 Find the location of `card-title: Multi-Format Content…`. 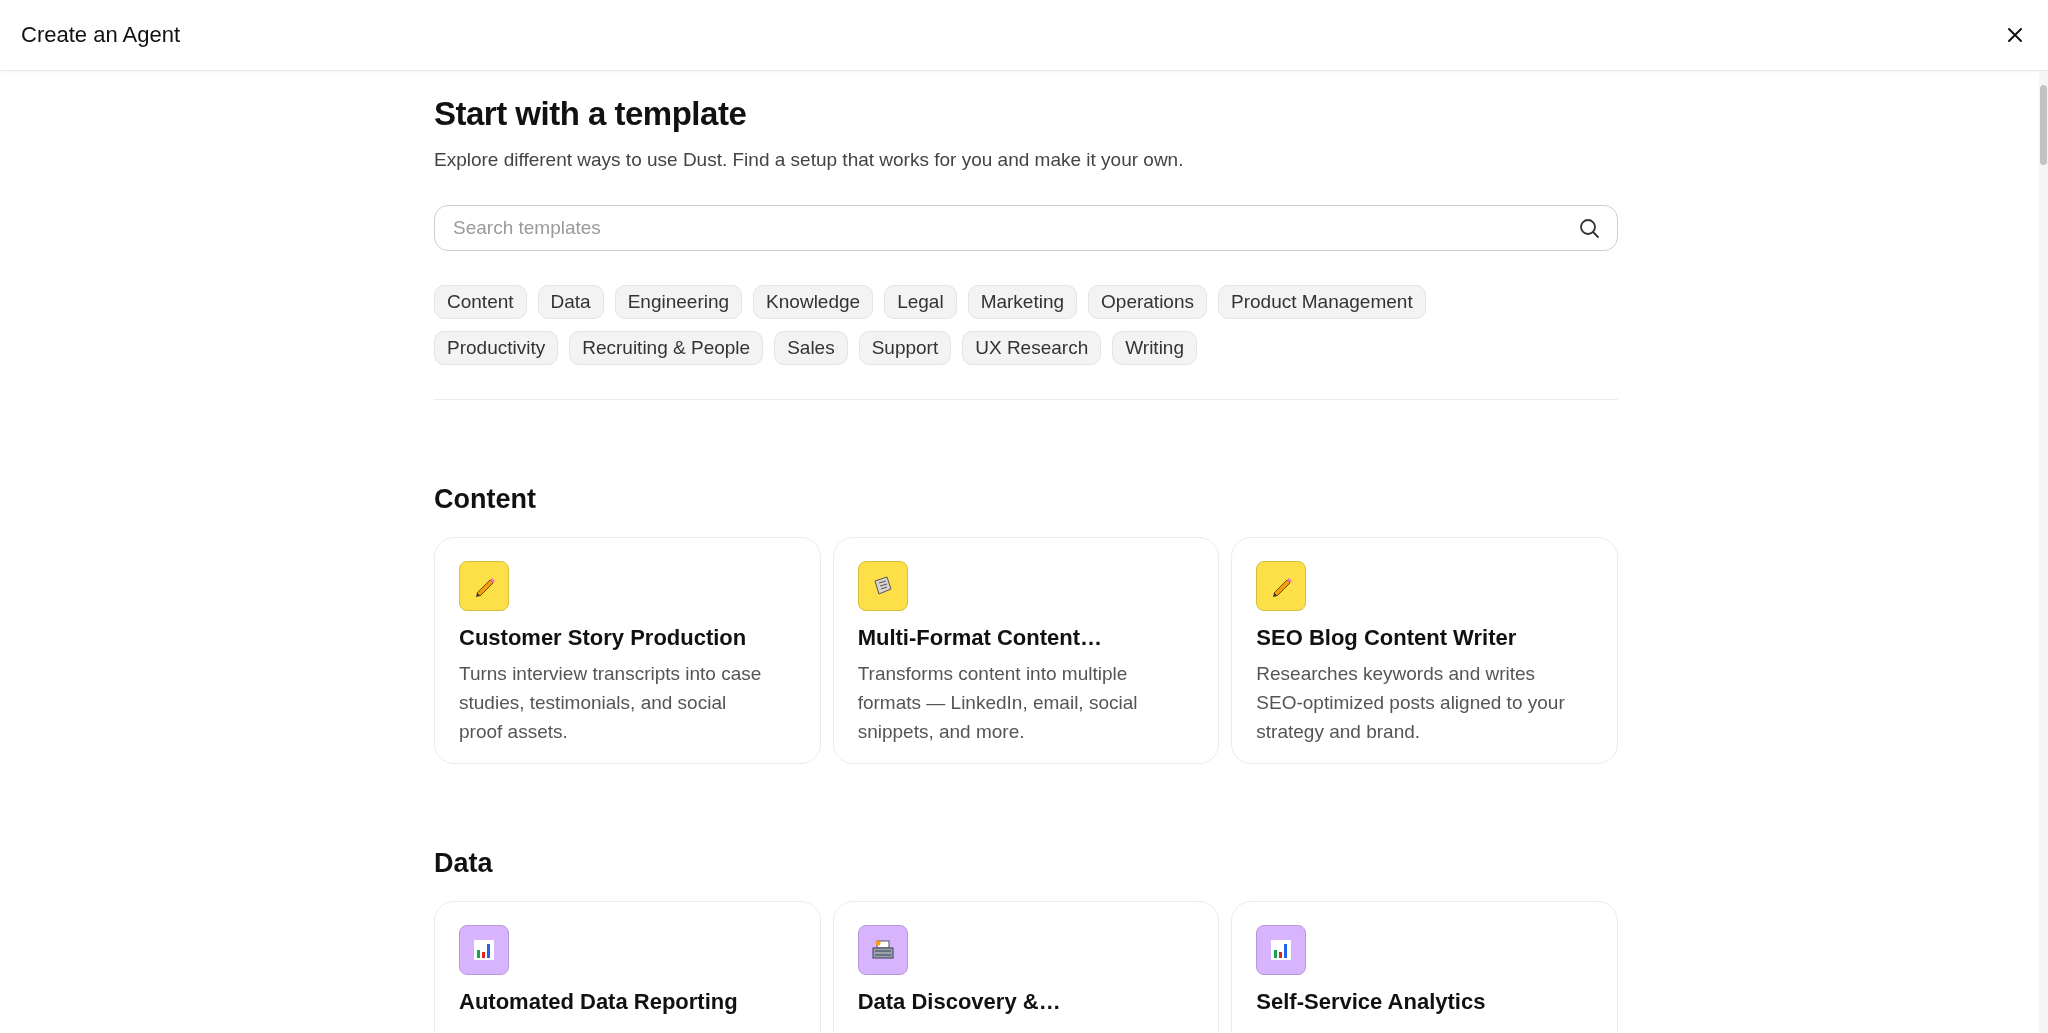

card-title: Multi-Format Content… is located at coordinates (980, 638).